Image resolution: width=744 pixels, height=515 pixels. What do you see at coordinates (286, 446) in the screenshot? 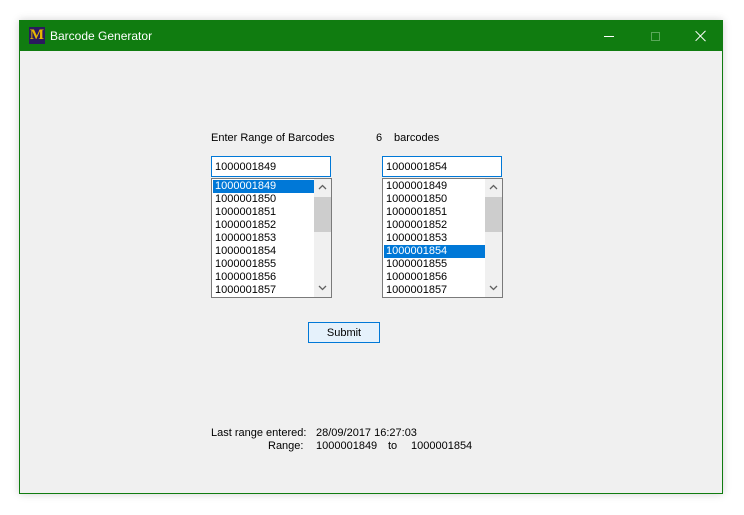
I see `range-label-bottom: Range:` at bounding box center [286, 446].